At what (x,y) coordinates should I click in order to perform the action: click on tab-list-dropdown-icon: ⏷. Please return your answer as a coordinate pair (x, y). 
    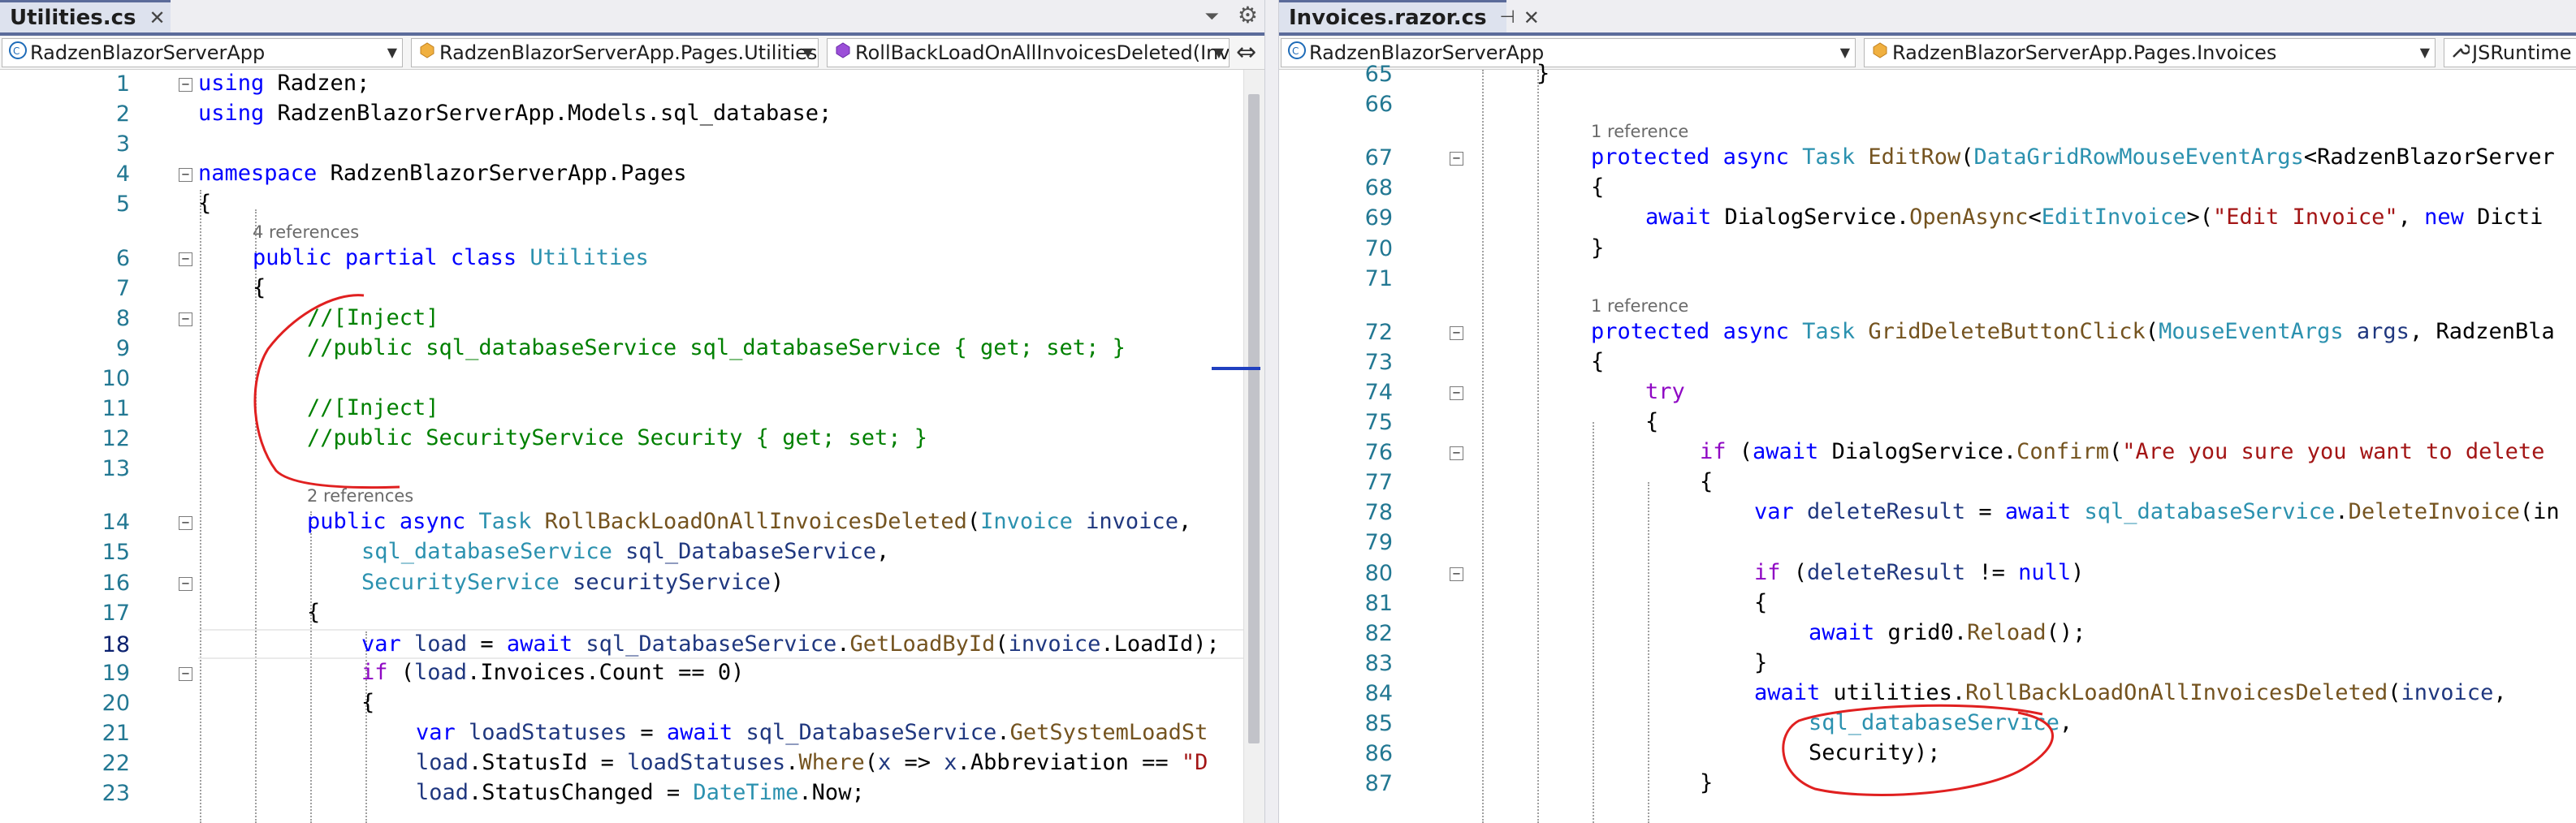
    Looking at the image, I should click on (1211, 17).